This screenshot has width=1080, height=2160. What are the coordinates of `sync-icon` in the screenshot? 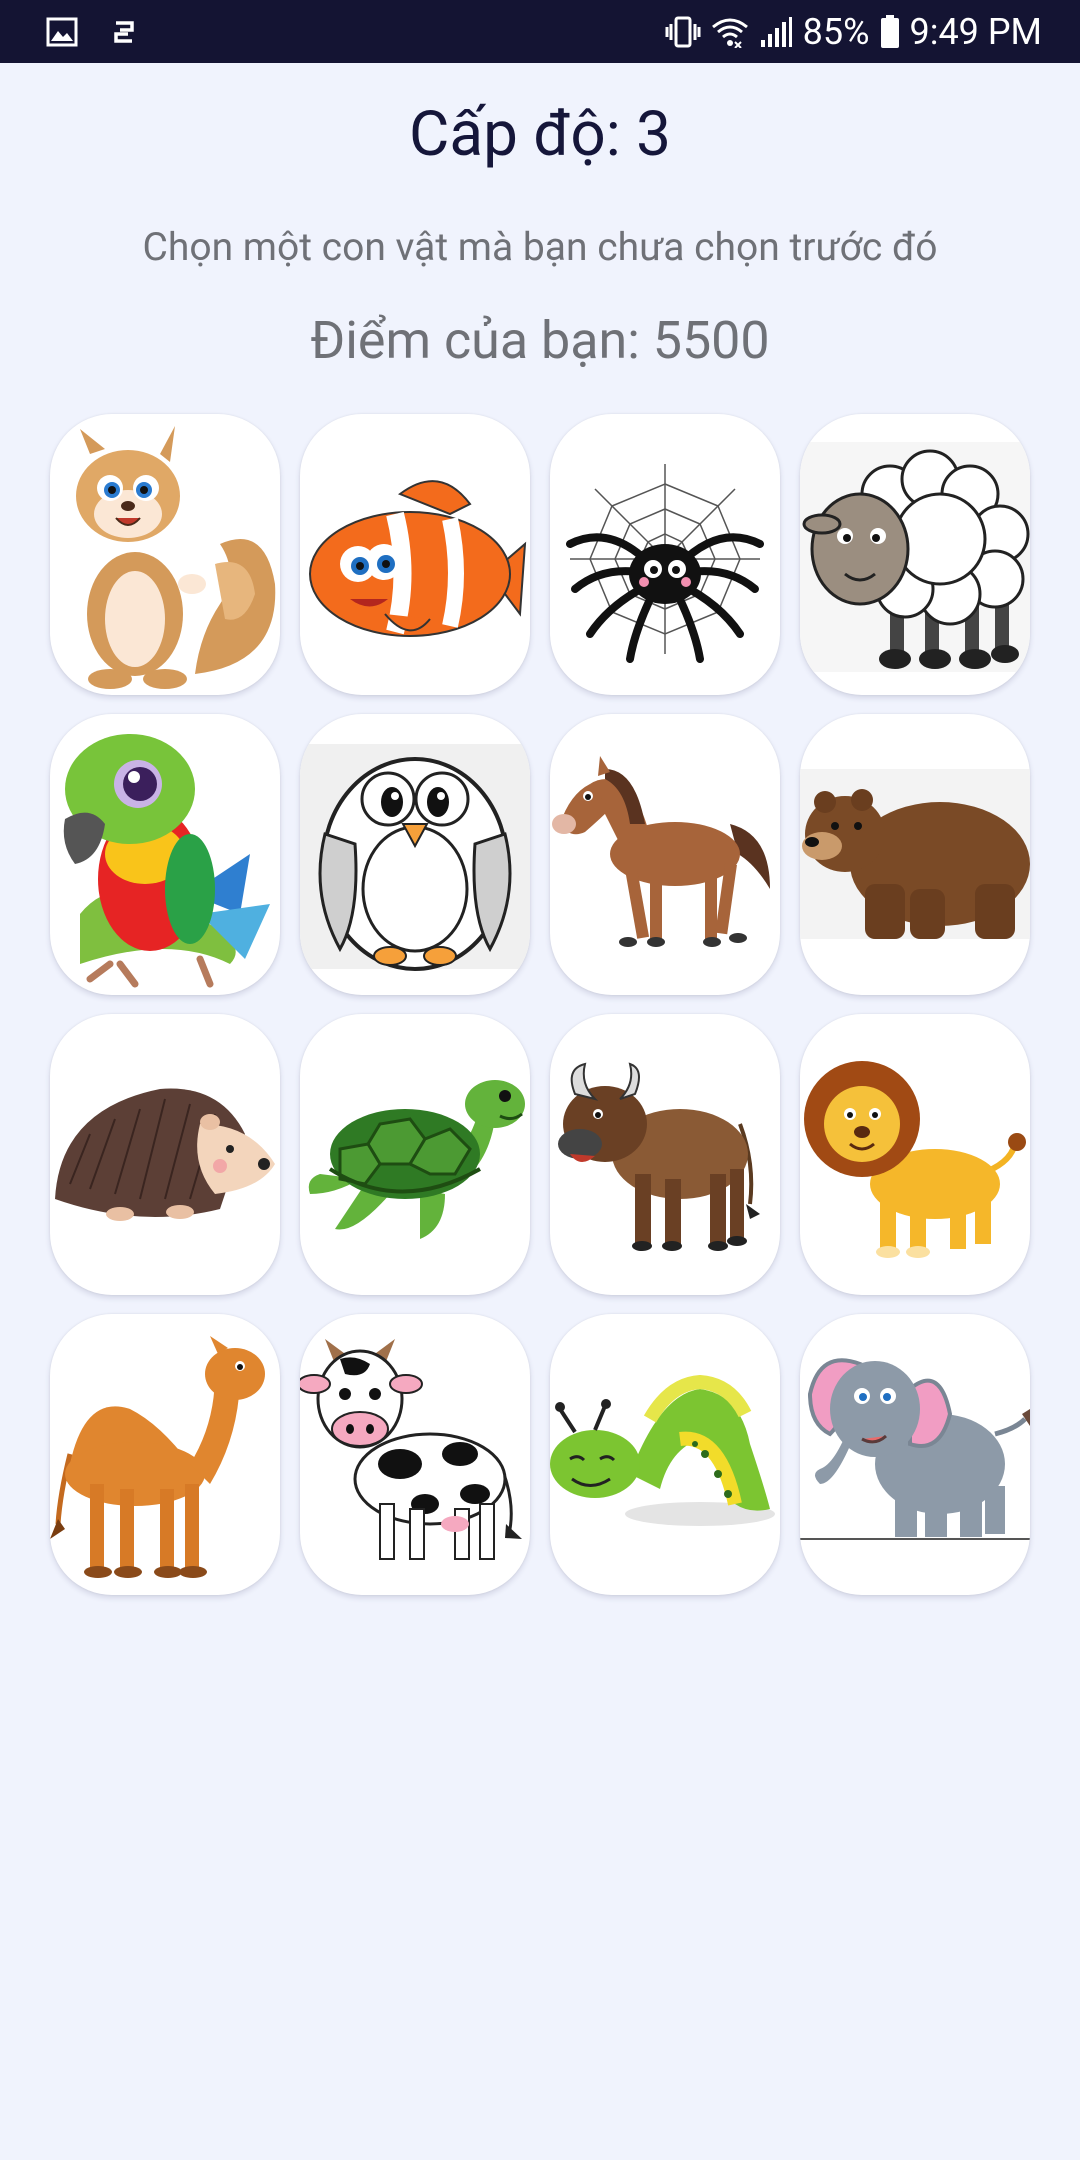 It's located at (124, 32).